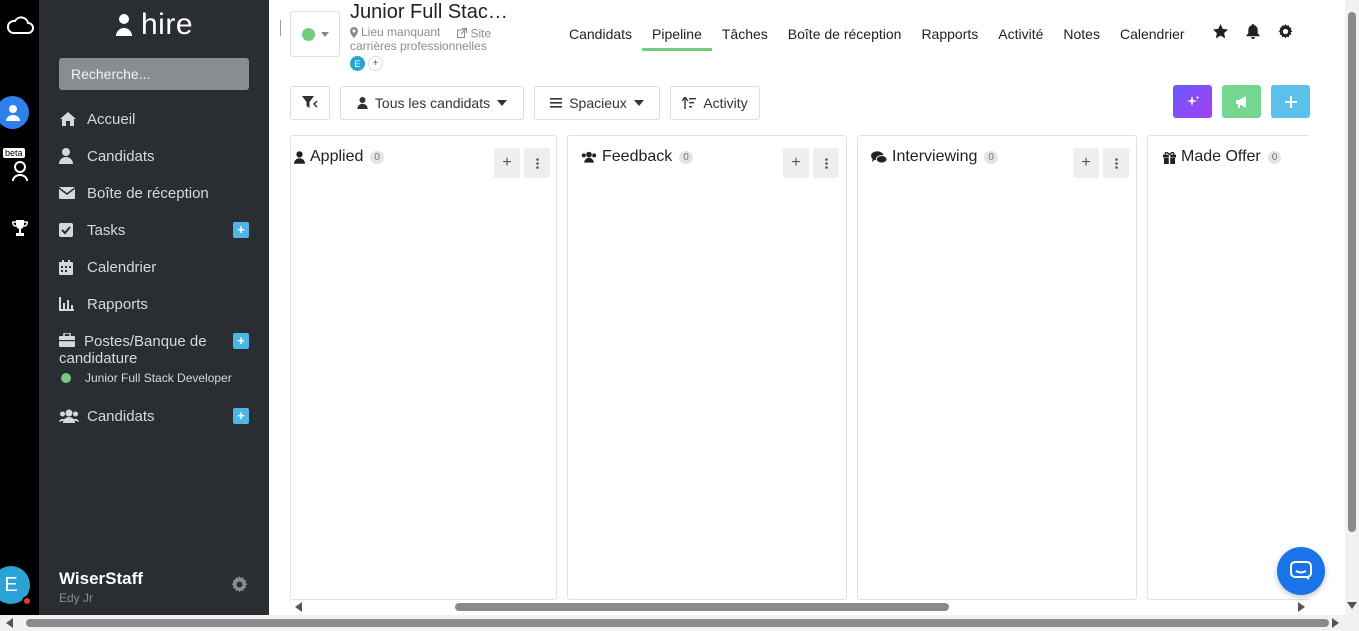 This screenshot has width=1359, height=631. Describe the element at coordinates (556, 103) in the screenshot. I see `list-icon` at that location.